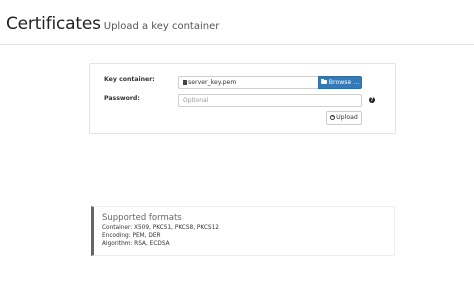 The image size is (474, 292). Describe the element at coordinates (323, 81) in the screenshot. I see `folder-open-icon` at that location.